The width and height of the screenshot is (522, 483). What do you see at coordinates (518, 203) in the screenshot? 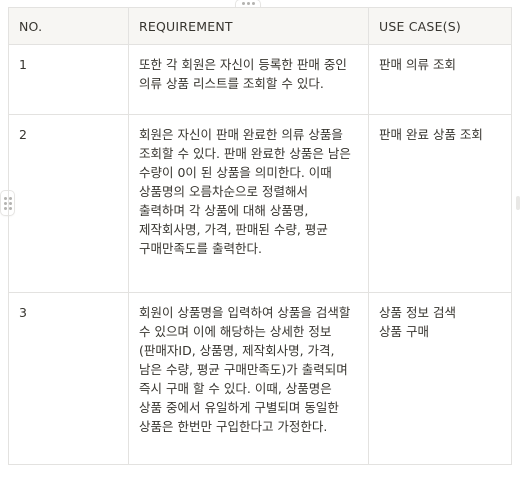
I see `table-resize-handle` at bounding box center [518, 203].